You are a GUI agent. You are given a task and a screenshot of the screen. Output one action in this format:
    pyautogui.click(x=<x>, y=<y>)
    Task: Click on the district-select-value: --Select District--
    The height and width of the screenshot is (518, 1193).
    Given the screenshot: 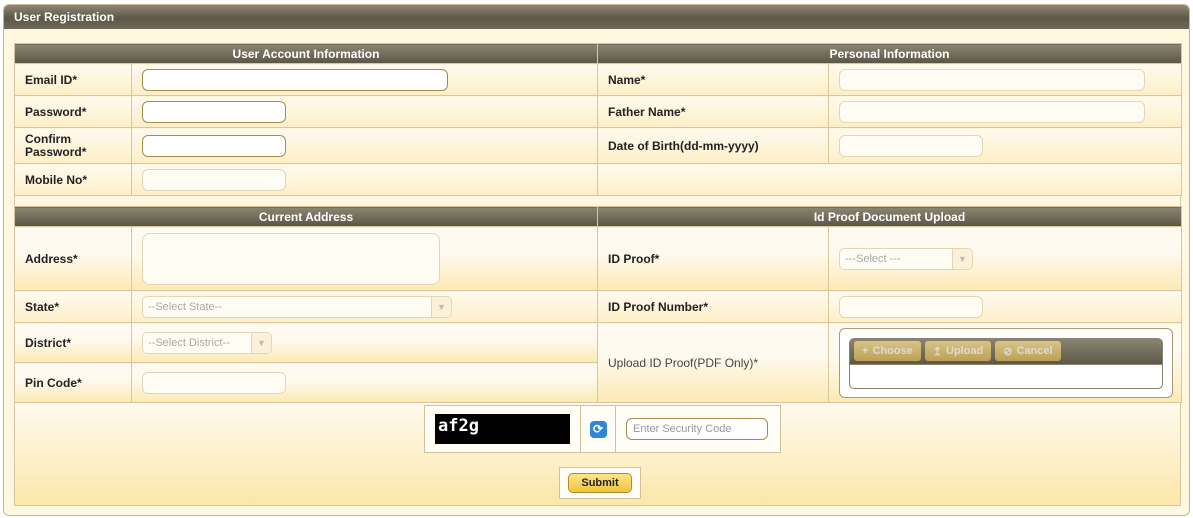 What is the action you would take?
    pyautogui.click(x=189, y=342)
    